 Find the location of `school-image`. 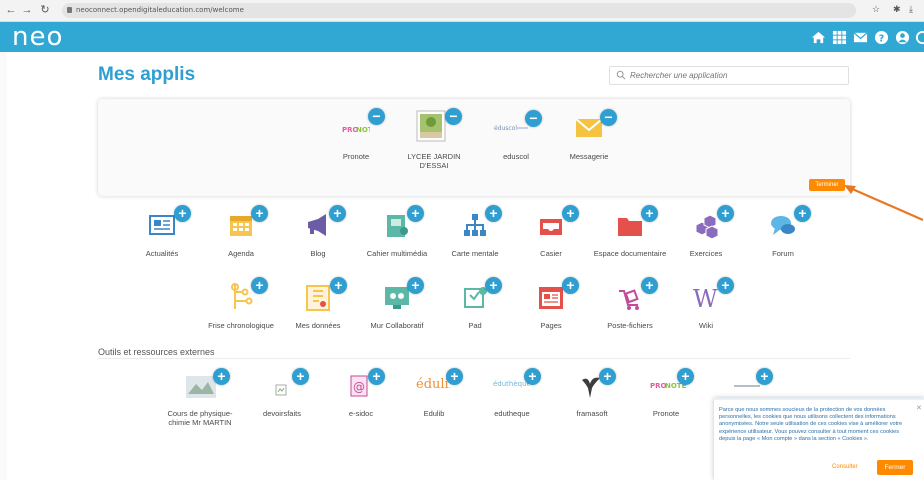

school-image is located at coordinates (431, 126).